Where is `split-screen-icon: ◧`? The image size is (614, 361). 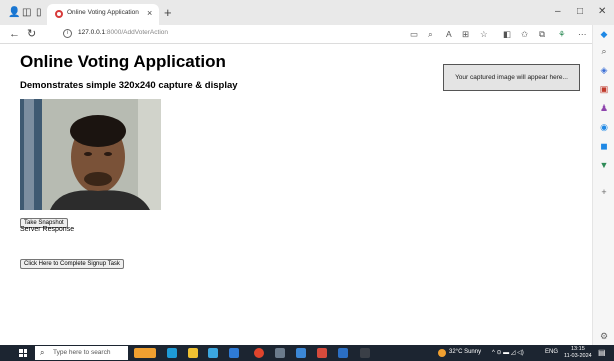
split-screen-icon: ◧ is located at coordinates (507, 34).